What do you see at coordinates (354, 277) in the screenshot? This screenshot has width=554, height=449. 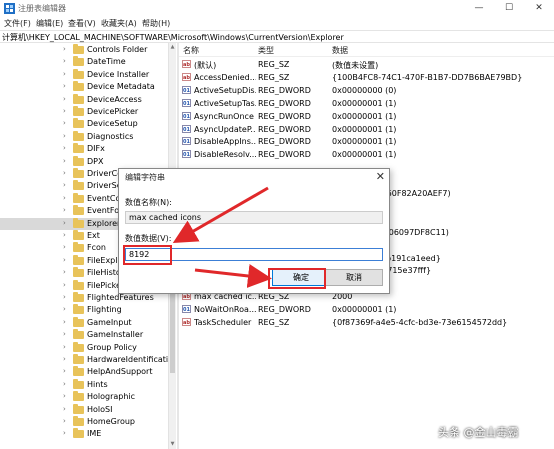 I see `cancel-button: 取消` at bounding box center [354, 277].